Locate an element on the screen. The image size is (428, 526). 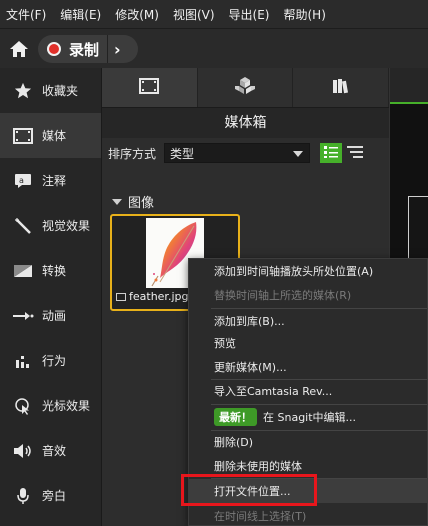
home-icon is located at coordinates (19, 49).